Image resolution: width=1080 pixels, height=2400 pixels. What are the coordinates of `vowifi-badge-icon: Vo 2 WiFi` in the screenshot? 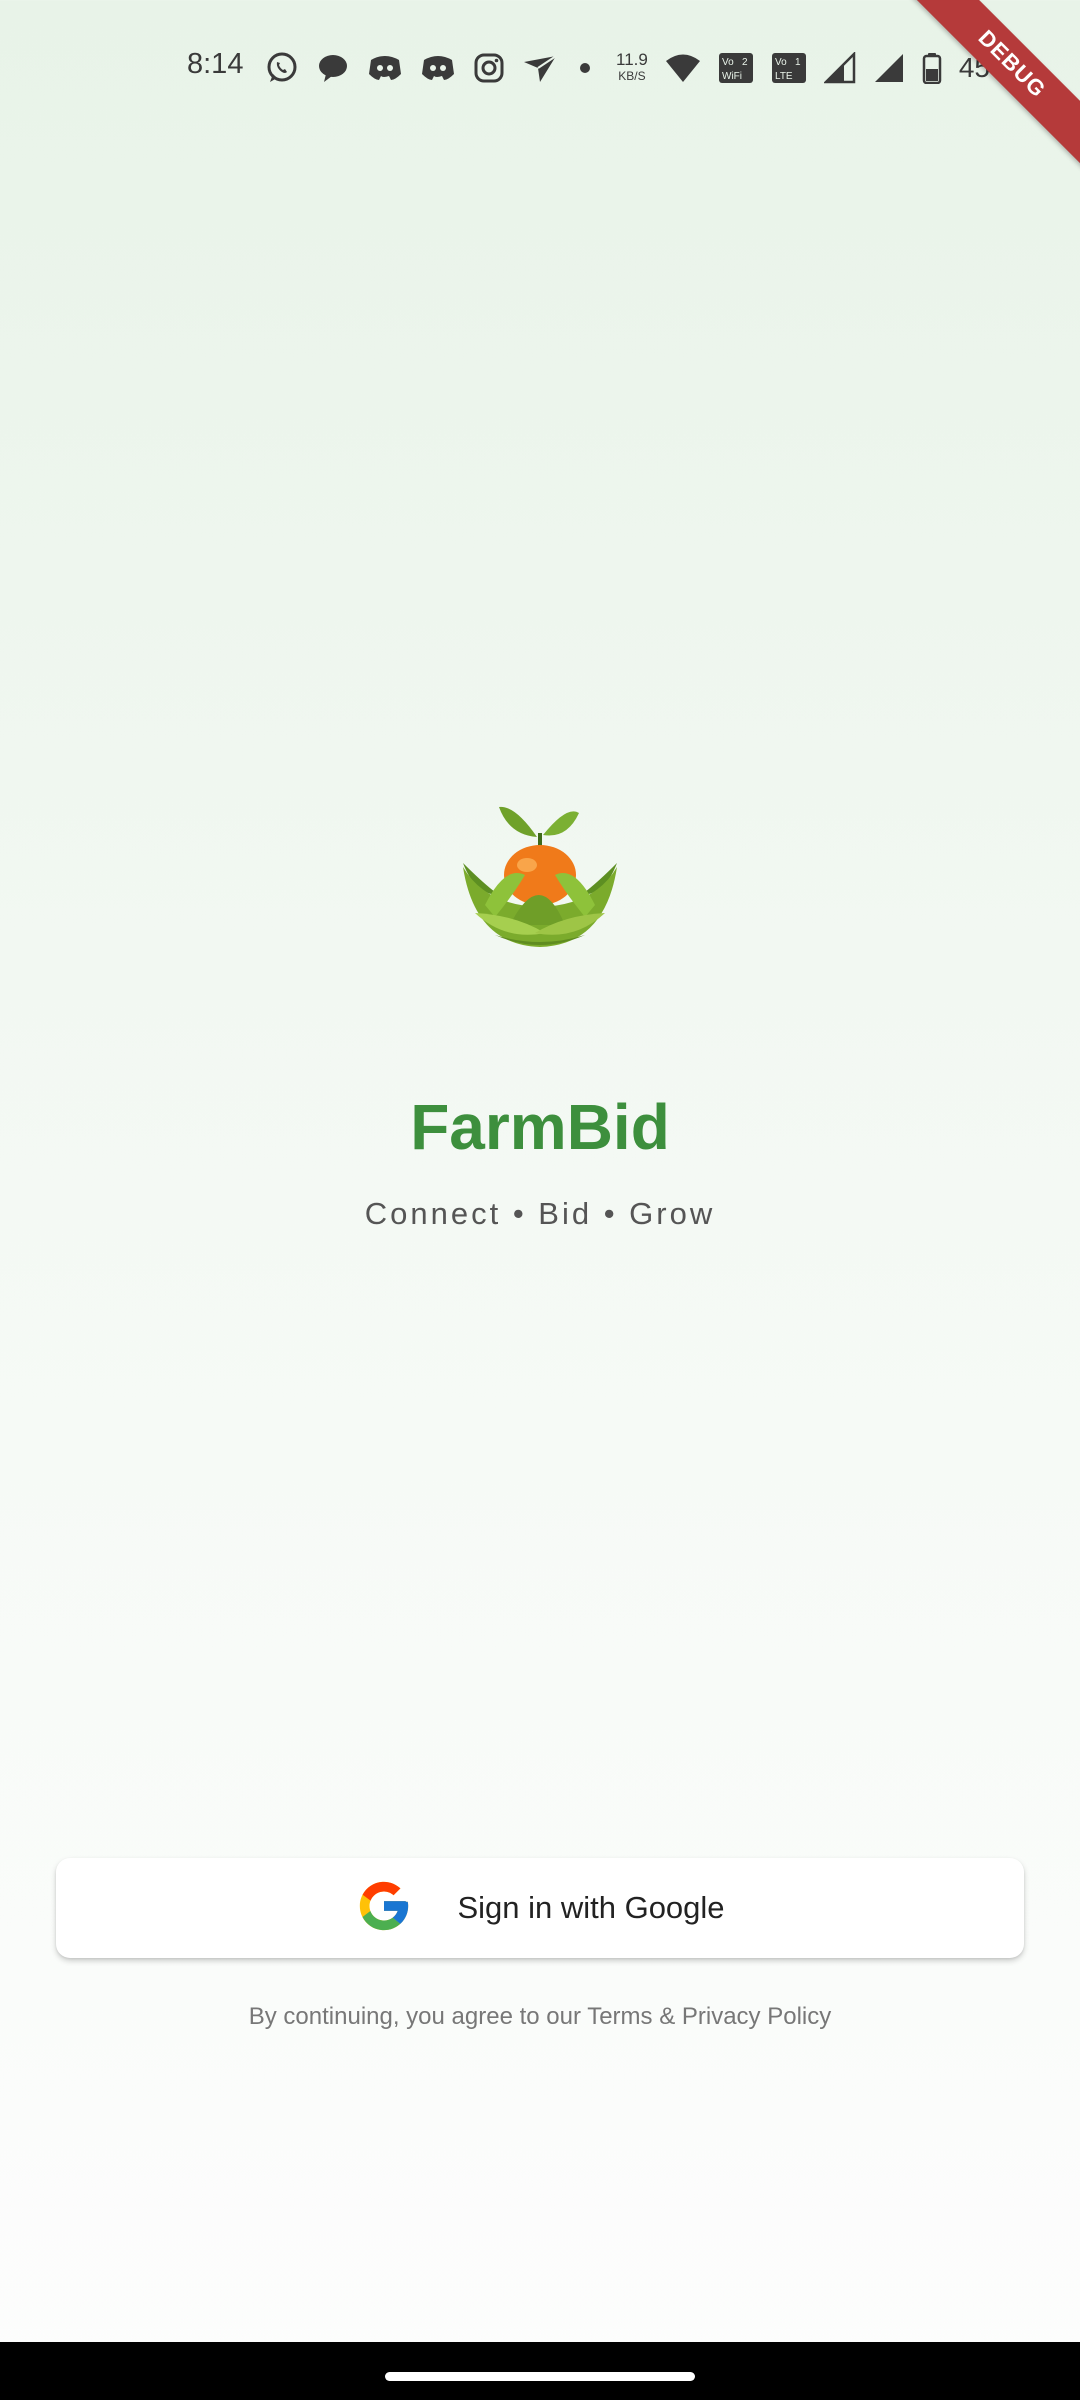 It's located at (736, 68).